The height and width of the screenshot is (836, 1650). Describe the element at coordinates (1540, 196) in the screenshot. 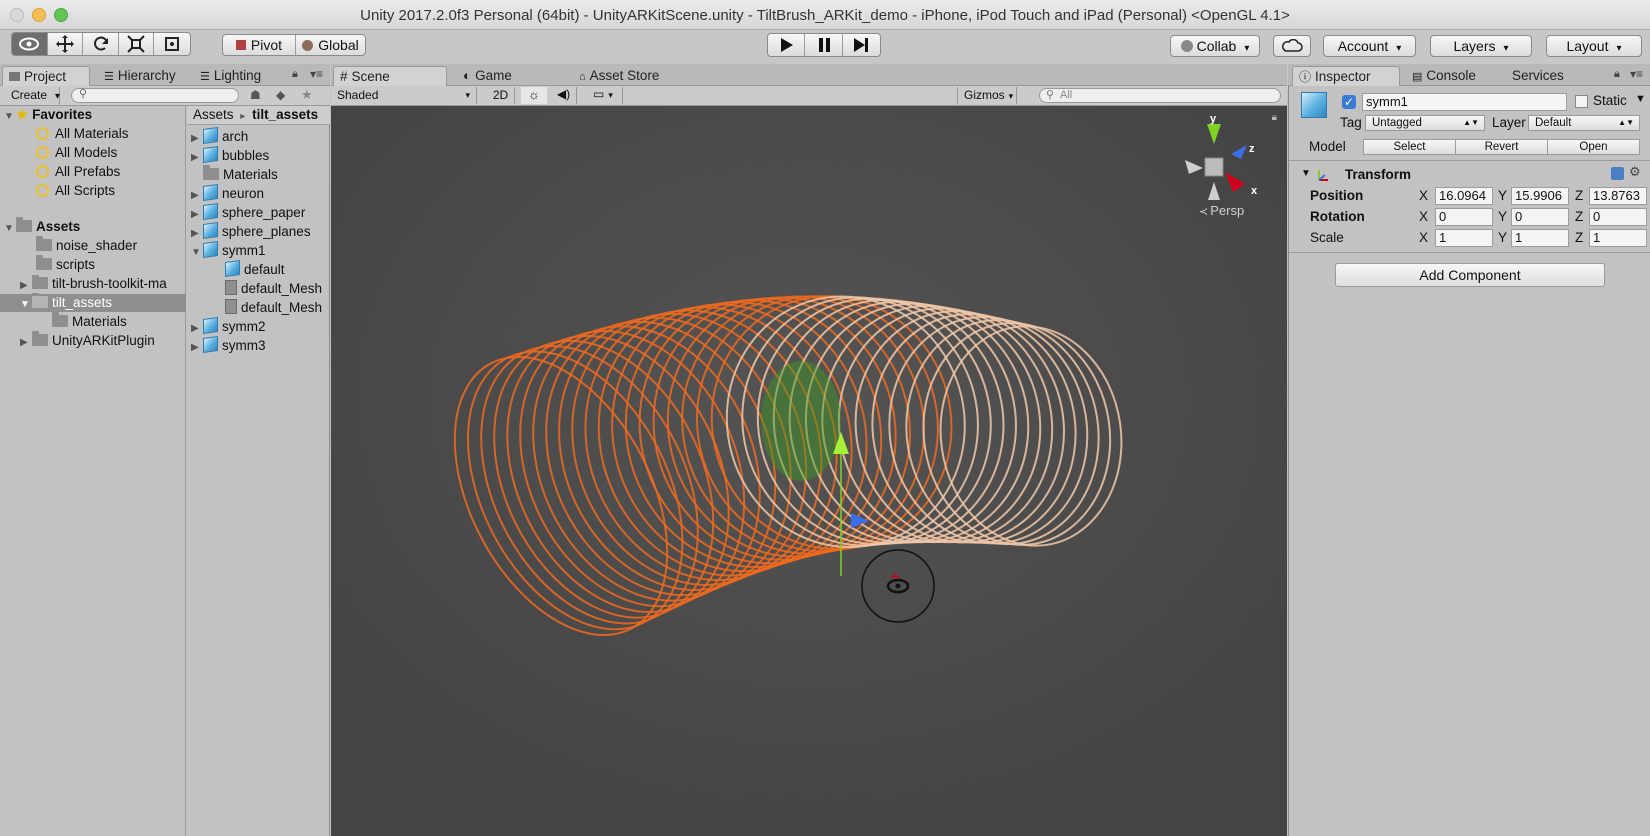

I see `position-y-input: 15.9906` at that location.